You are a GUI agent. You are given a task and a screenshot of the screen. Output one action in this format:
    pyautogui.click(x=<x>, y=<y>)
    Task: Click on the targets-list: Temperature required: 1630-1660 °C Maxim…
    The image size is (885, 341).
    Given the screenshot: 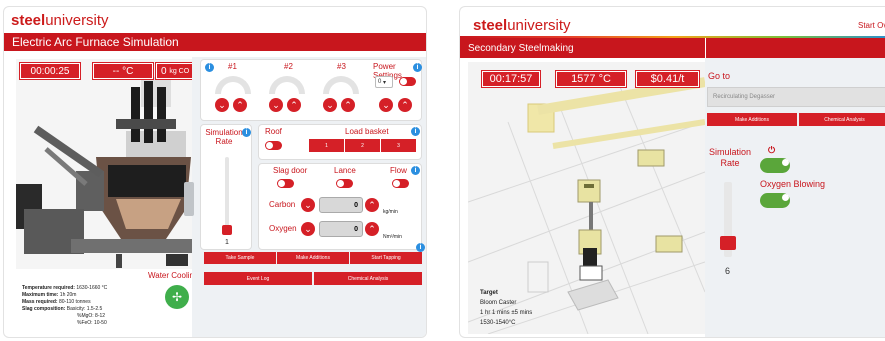 What is the action you would take?
    pyautogui.click(x=92, y=305)
    